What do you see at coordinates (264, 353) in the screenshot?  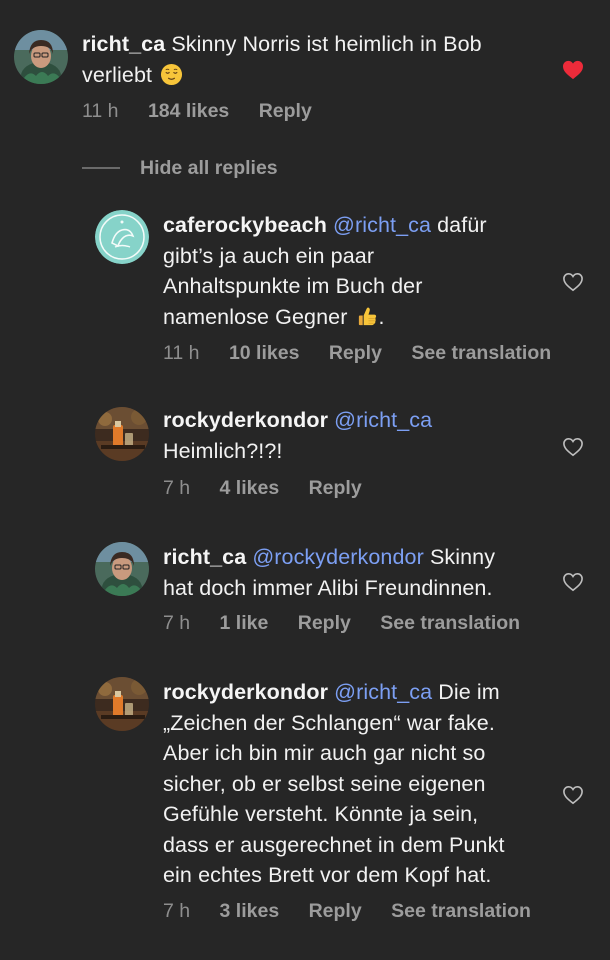 I see `reply-likes: 10 likes` at bounding box center [264, 353].